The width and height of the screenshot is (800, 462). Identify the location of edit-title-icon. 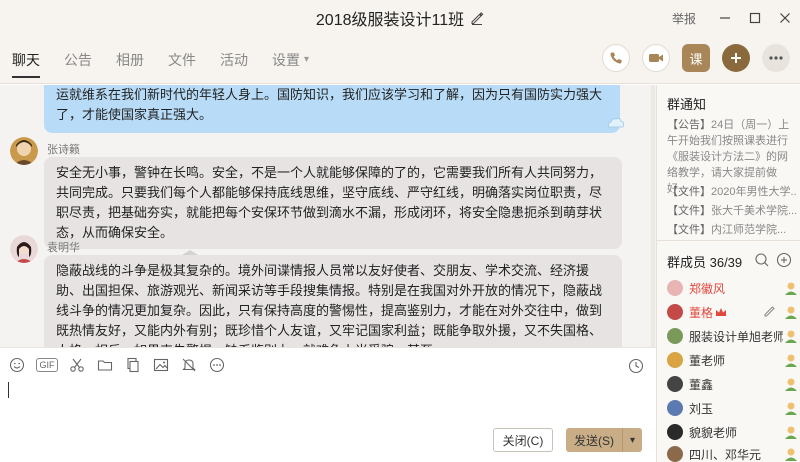
(477, 18).